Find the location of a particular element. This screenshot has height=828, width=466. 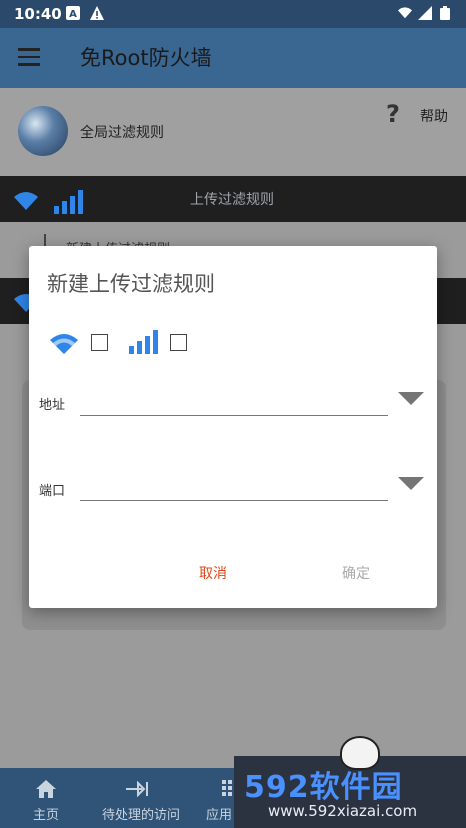

watermark-brand: 592软件园 is located at coordinates (323, 787).